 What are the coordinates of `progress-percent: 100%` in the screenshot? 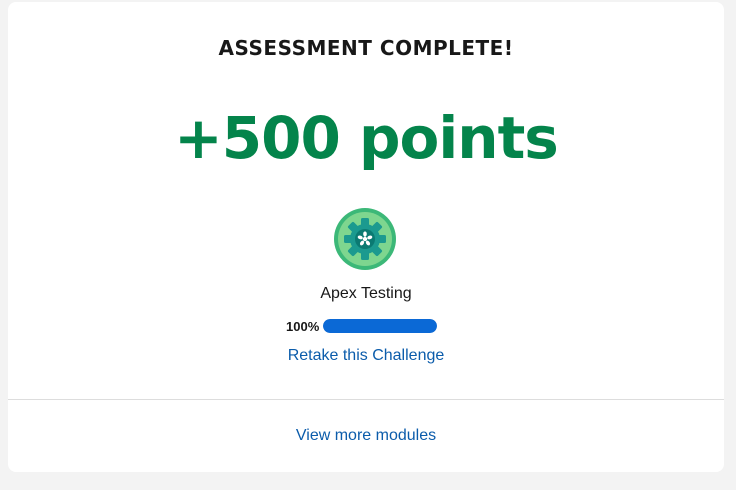 It's located at (303, 326).